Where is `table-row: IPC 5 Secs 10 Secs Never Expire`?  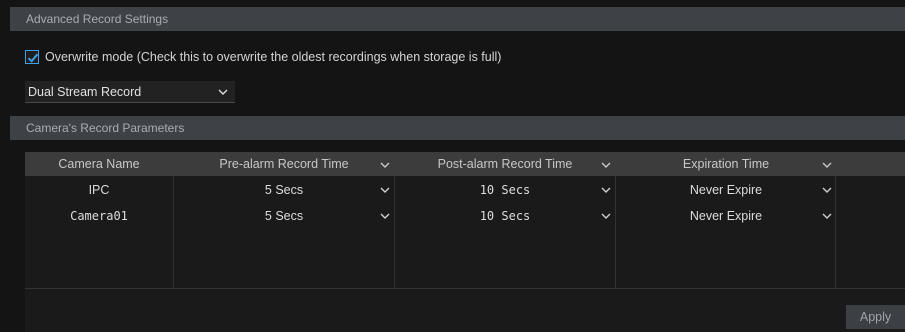 table-row: IPC 5 Secs 10 Secs Never Expire is located at coordinates (465, 190).